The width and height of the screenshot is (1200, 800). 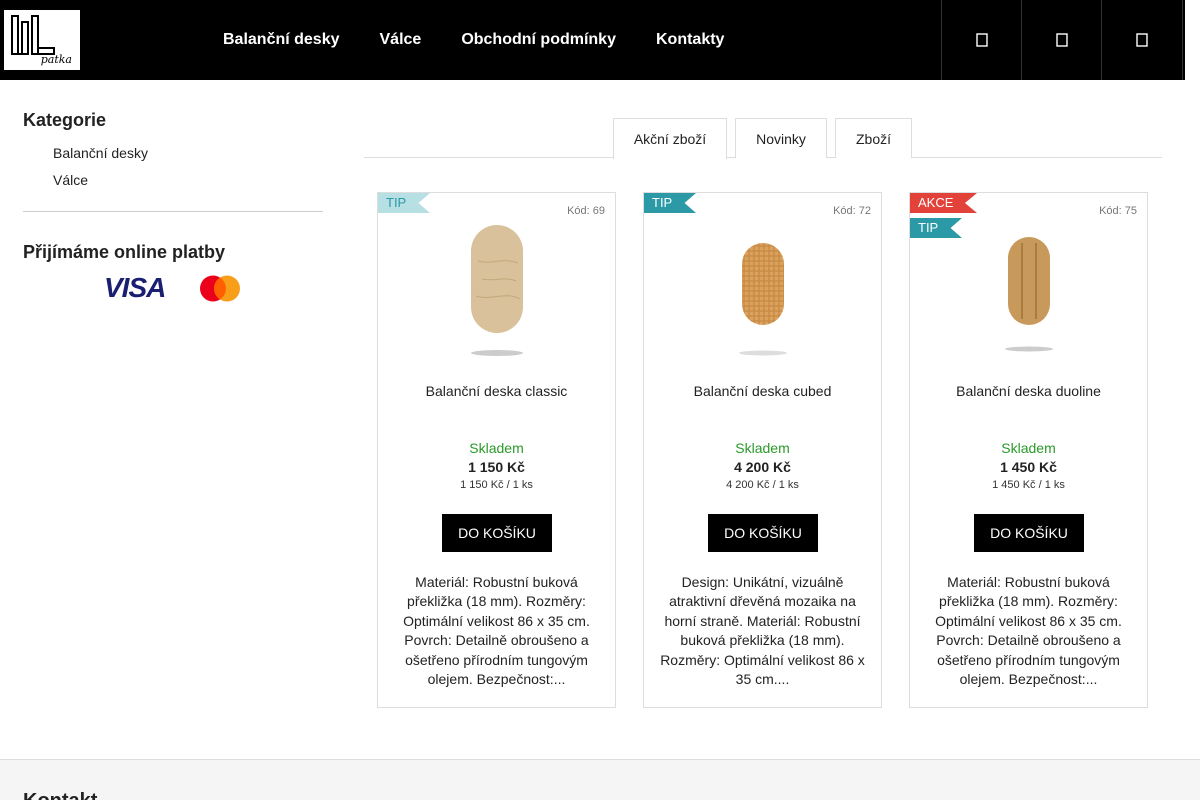 I want to click on categories-title: Kategorie, so click(x=65, y=120).